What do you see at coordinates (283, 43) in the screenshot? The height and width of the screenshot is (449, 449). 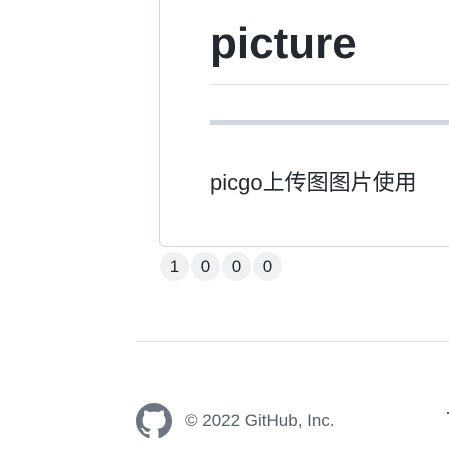 I see `readme-title: picture` at bounding box center [283, 43].